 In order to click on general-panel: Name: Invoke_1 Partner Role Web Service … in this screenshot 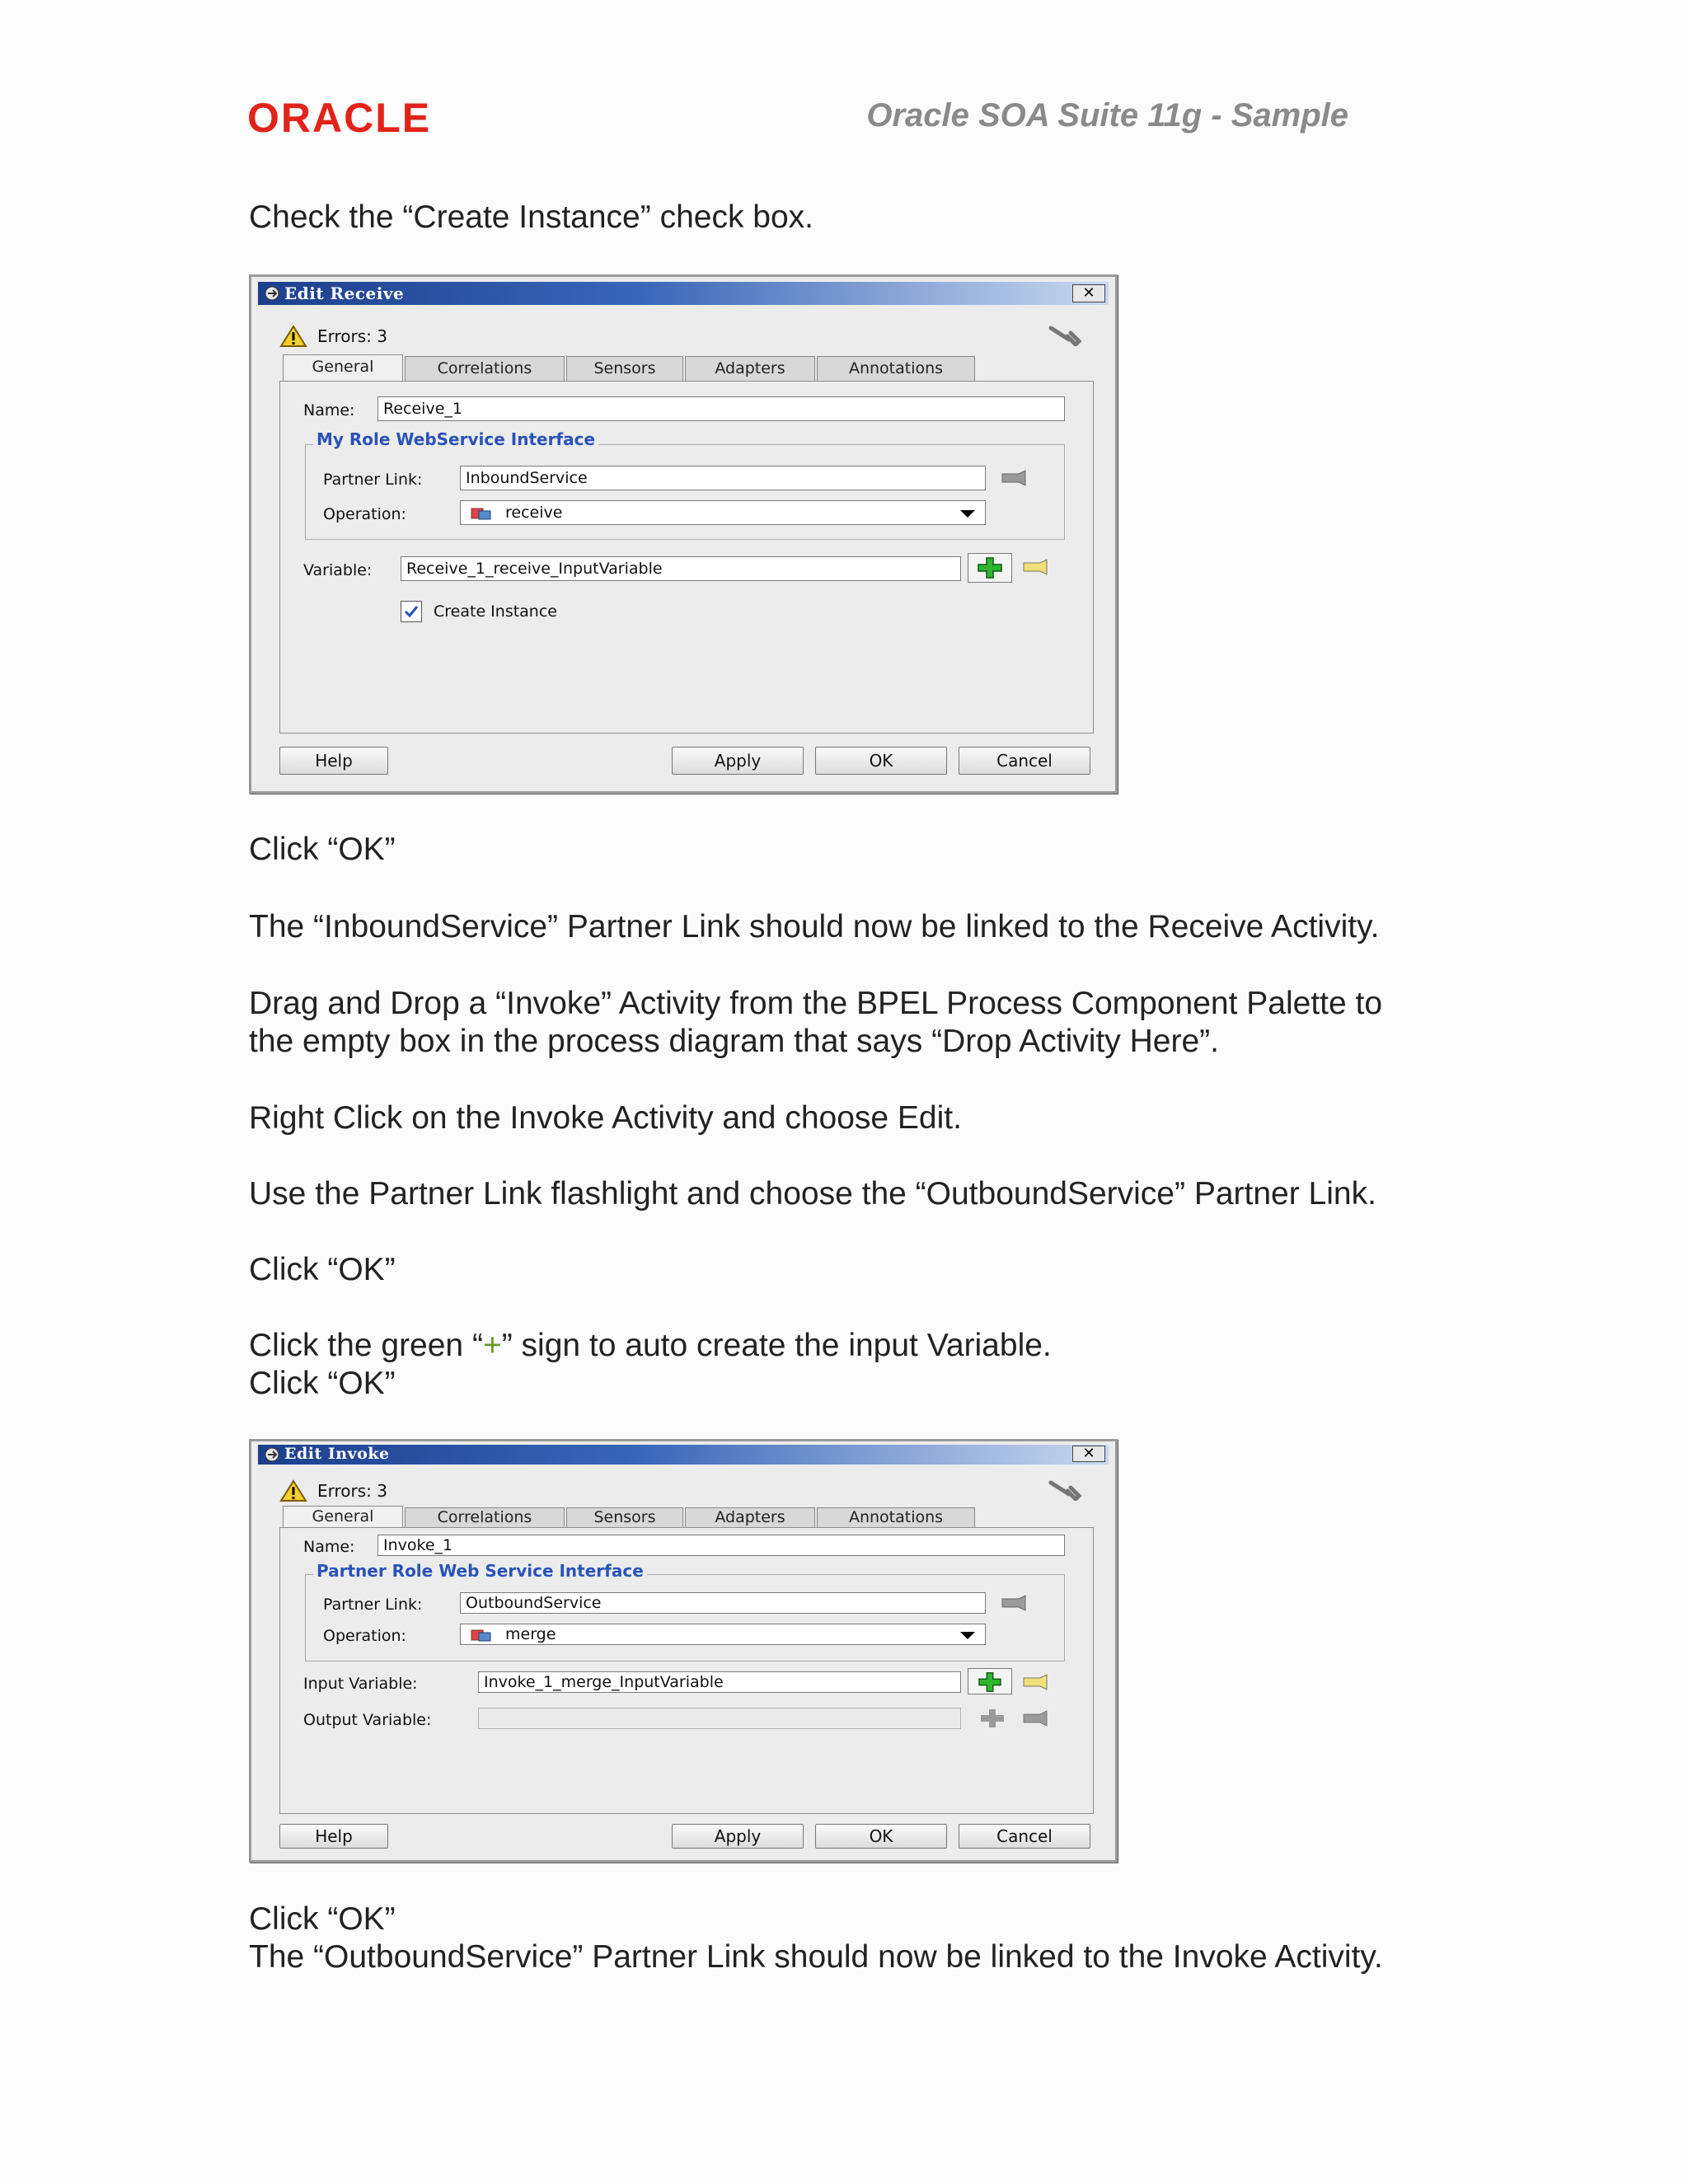, I will do `click(686, 1670)`.